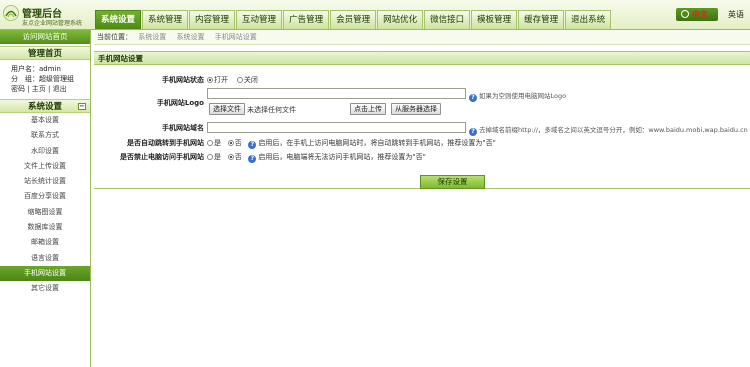 The width and height of the screenshot is (750, 367). What do you see at coordinates (162, 157) in the screenshot?
I see `block-pc-label: 是否禁止电脑访问手机网站` at bounding box center [162, 157].